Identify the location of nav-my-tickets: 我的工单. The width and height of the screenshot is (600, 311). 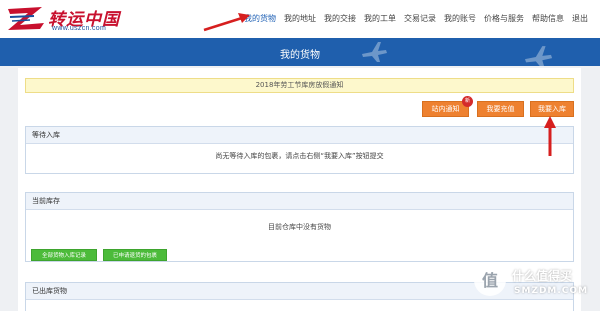
(380, 18).